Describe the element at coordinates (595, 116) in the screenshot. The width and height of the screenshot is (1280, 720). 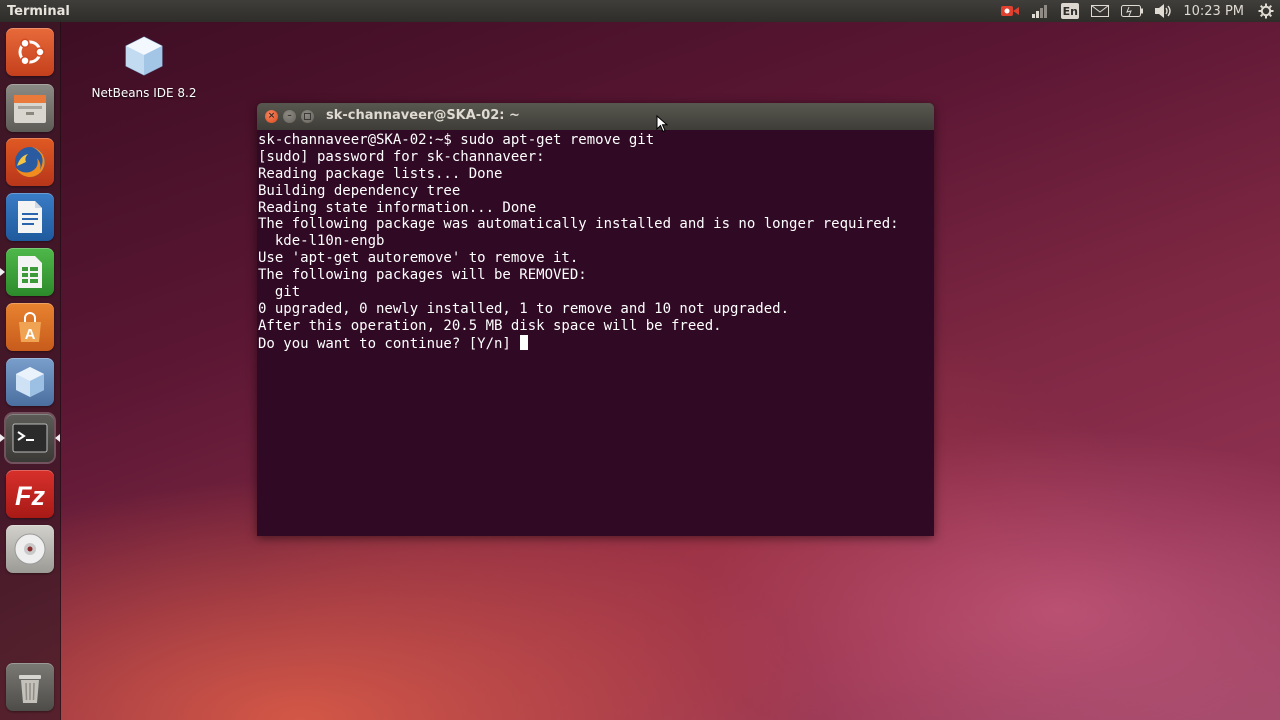
I see `window-titlebar: × – sk-channaveer@SKA-02: ~` at that location.